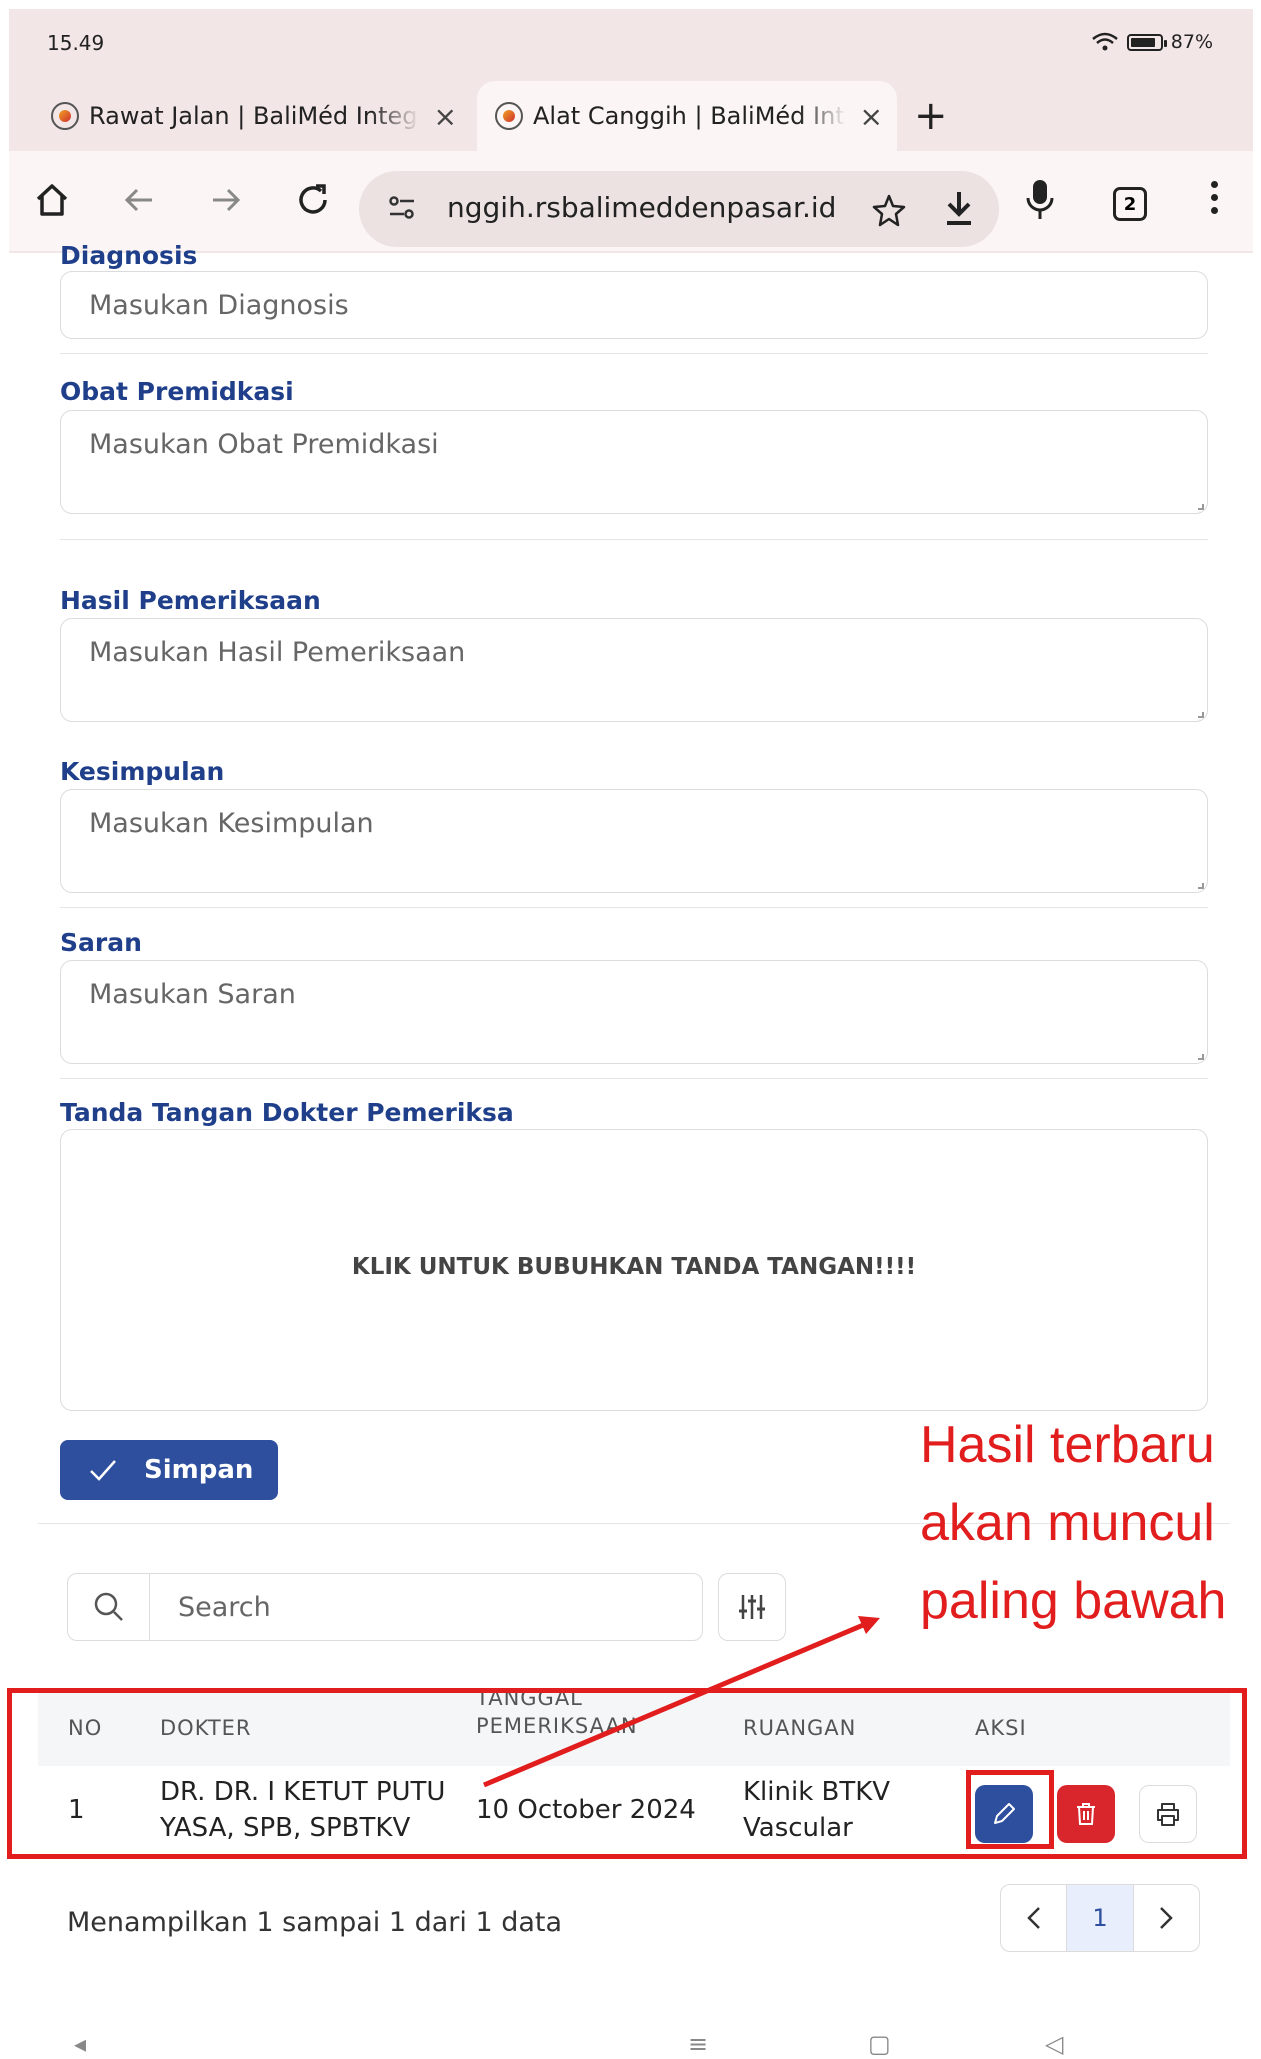  Describe the element at coordinates (142, 771) in the screenshot. I see `kesimpulan-label: Kesimpulan` at that location.